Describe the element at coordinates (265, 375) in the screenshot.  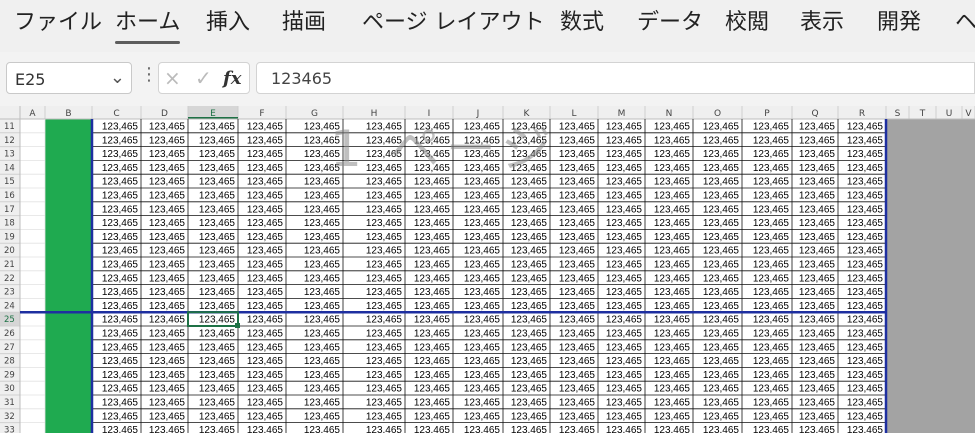
I see `cell-F29: 123,465` at that location.